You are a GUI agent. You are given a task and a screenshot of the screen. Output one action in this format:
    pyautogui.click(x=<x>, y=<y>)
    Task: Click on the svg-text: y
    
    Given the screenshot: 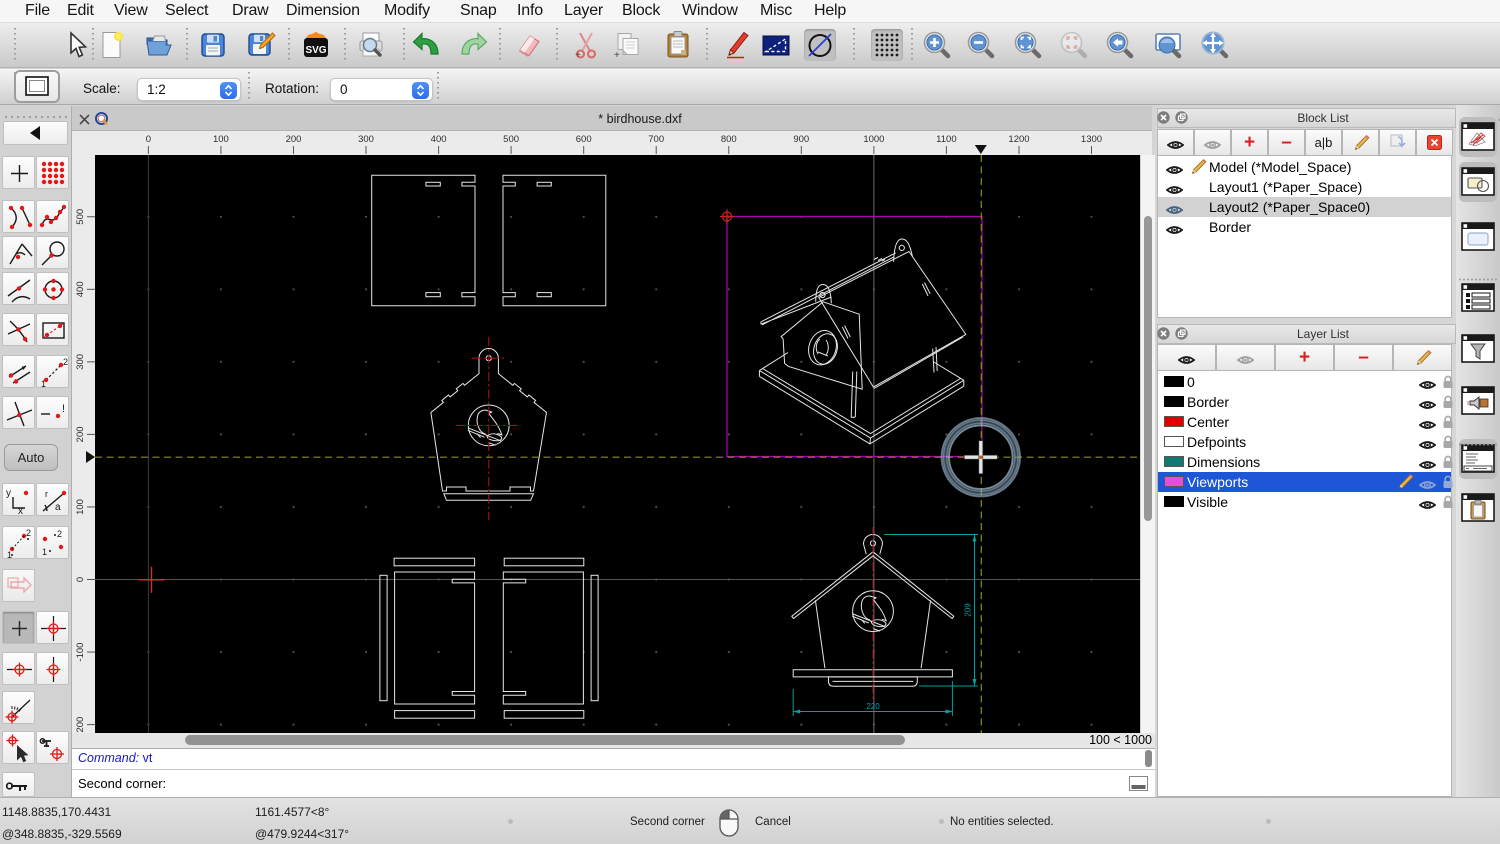 What is the action you would take?
    pyautogui.click(x=8, y=493)
    